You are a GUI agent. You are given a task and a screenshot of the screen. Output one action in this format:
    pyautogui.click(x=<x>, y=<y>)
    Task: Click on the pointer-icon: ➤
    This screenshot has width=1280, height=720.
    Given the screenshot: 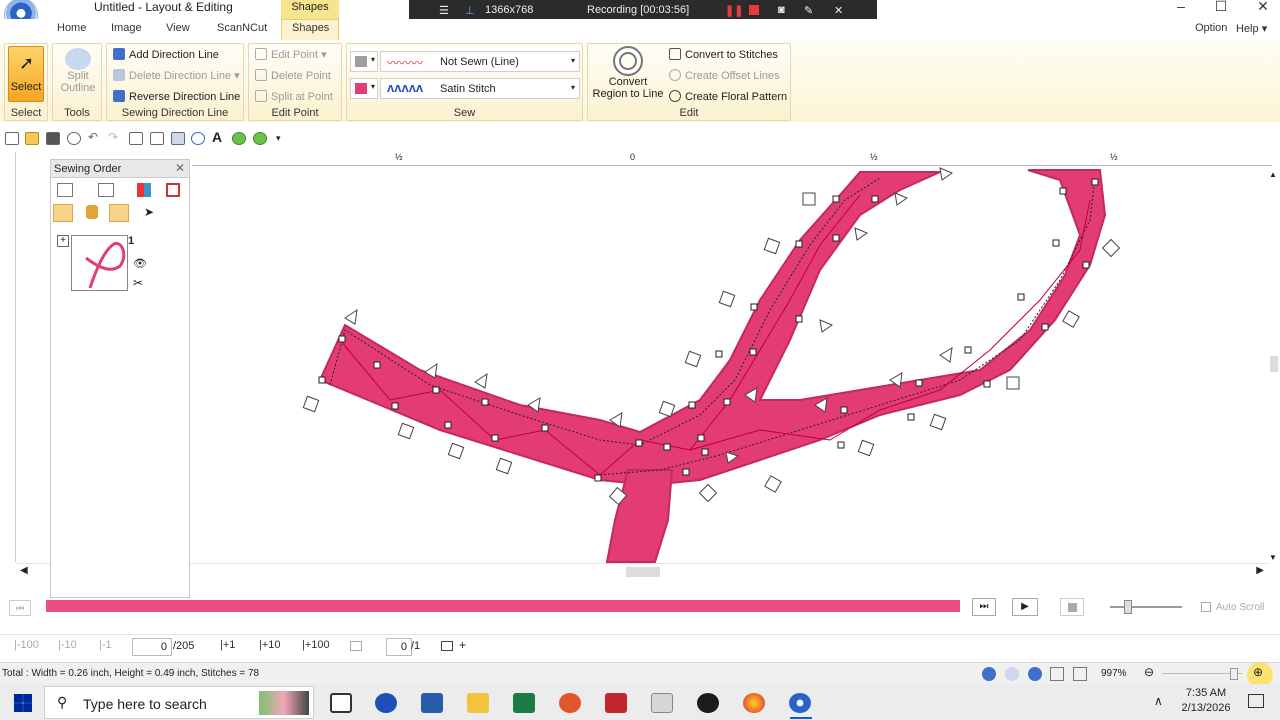 What is the action you would take?
    pyautogui.click(x=149, y=212)
    